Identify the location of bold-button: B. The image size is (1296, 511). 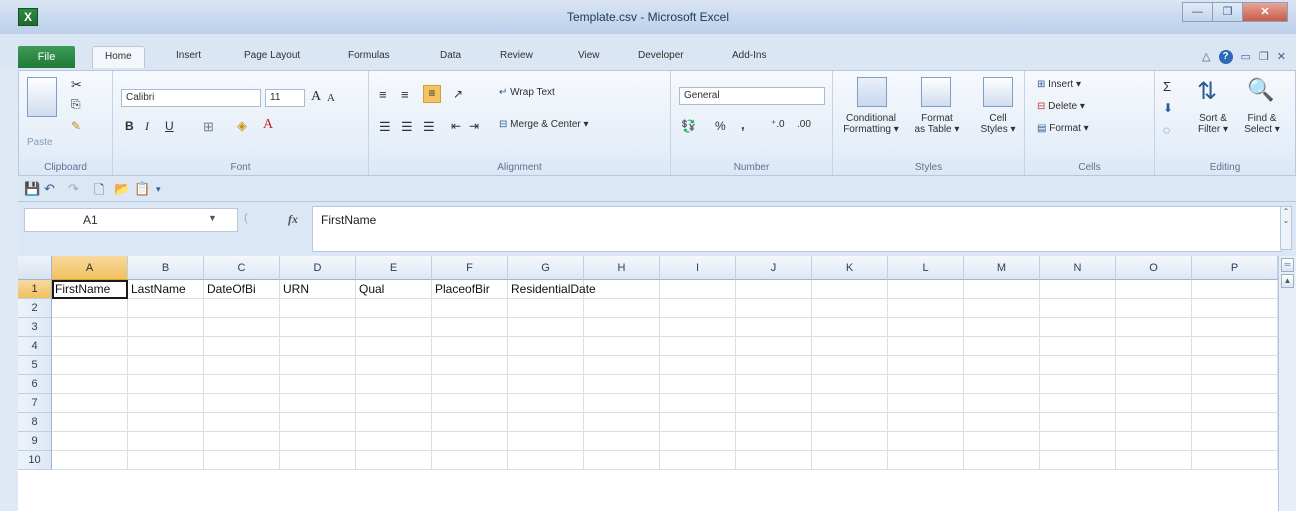
(129, 126).